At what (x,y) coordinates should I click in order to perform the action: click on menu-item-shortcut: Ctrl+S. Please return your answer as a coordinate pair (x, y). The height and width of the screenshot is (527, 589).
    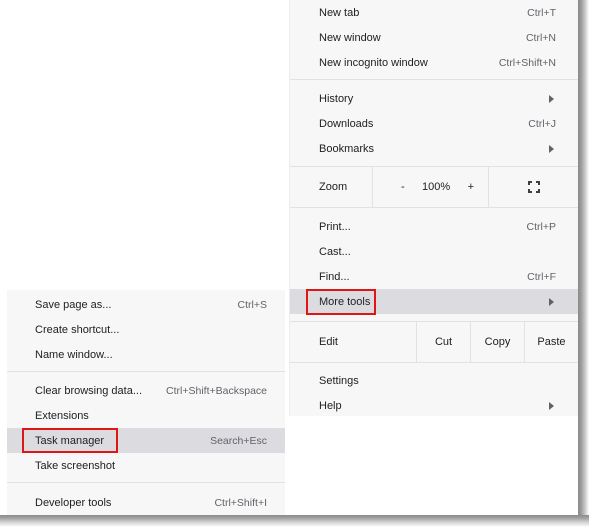
    Looking at the image, I should click on (252, 304).